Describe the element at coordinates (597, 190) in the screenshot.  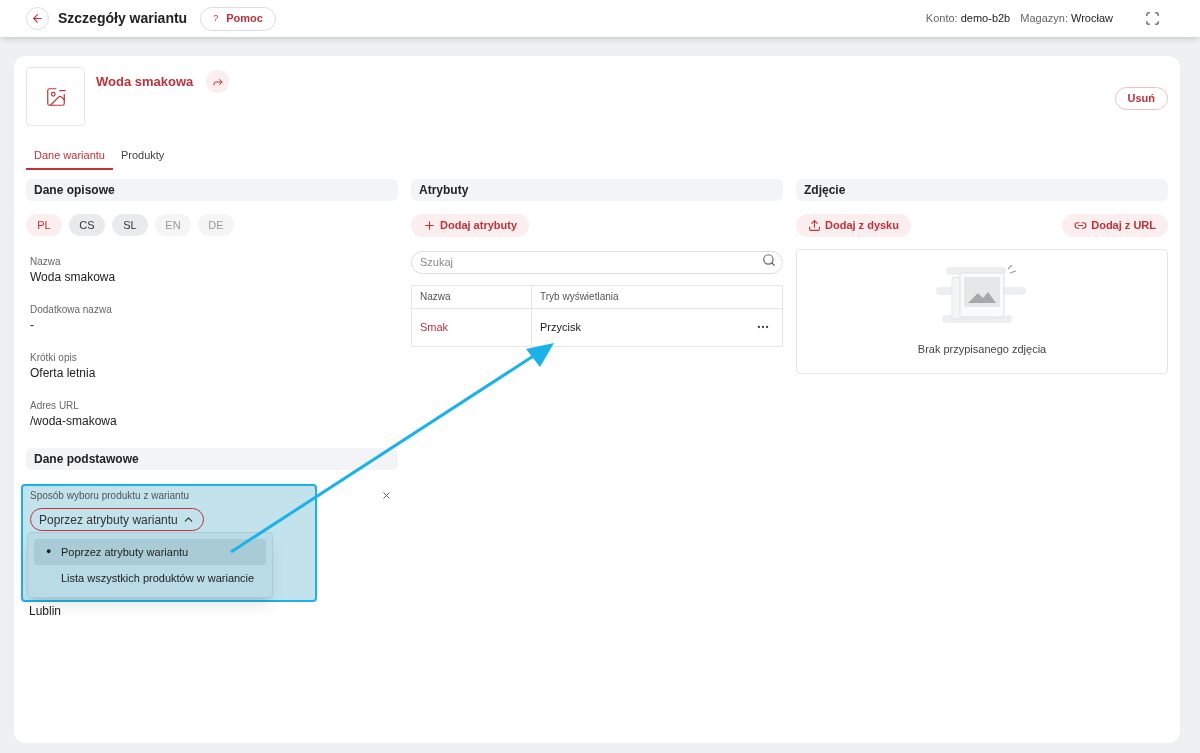
I see `section-header: Atrybuty` at that location.